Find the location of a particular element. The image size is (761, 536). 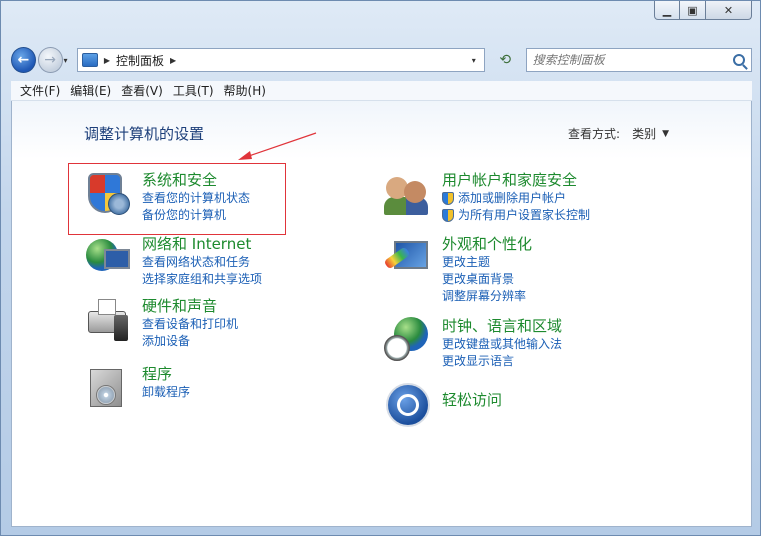

category-hardware-sound: 硬件和声音 查看设备和打印机 添加设备 is located at coordinates (161, 323).